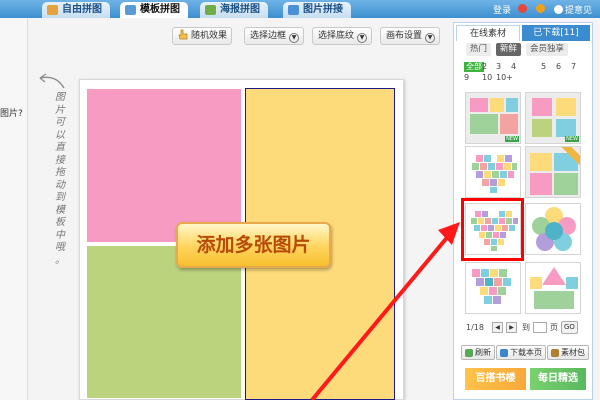 Image resolution: width=600 pixels, height=400 pixels. I want to click on filter-vip: 会员独享, so click(547, 49).